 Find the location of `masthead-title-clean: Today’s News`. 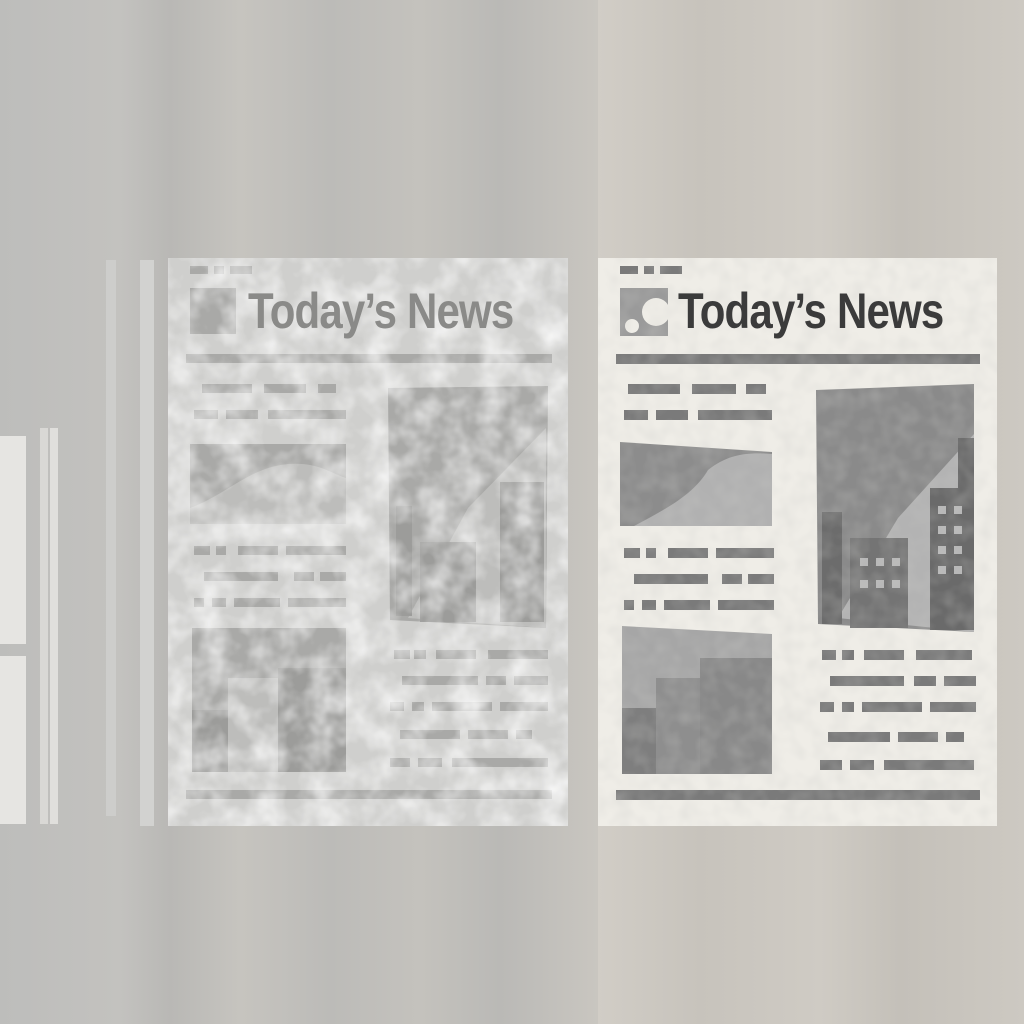

masthead-title-clean: Today’s News is located at coordinates (811, 311).